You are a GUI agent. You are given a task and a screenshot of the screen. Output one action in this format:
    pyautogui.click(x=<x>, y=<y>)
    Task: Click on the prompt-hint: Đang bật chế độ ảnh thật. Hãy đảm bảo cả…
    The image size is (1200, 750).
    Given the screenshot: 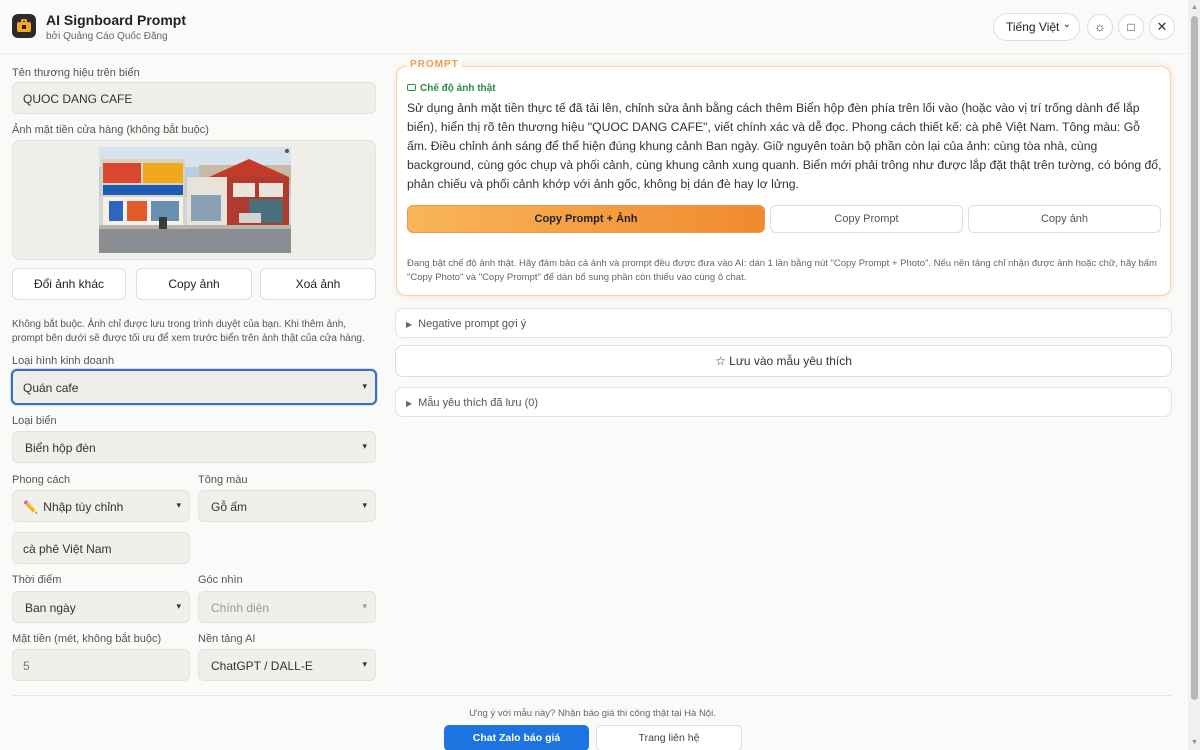 What is the action you would take?
    pyautogui.click(x=782, y=270)
    